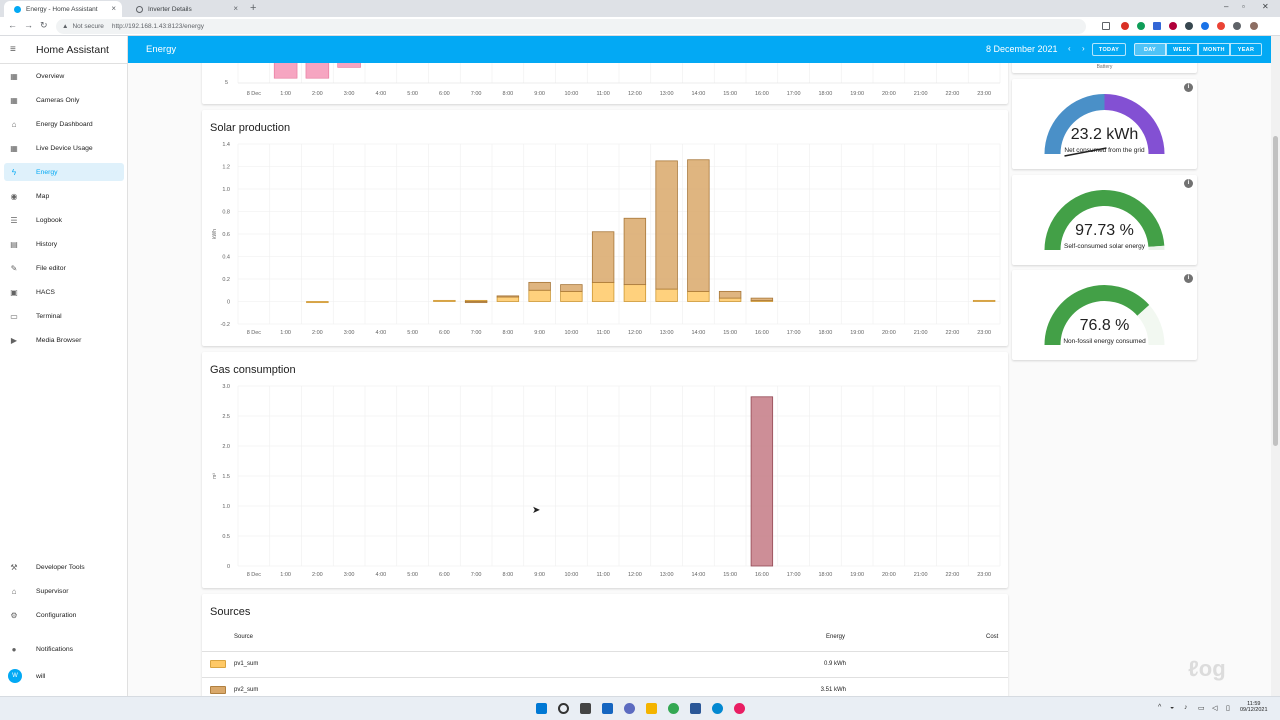 Image resolution: width=1280 pixels, height=720 pixels. What do you see at coordinates (158, 26) in the screenshot?
I see `url-text: http://192.168.1.43:8123/energy` at bounding box center [158, 26].